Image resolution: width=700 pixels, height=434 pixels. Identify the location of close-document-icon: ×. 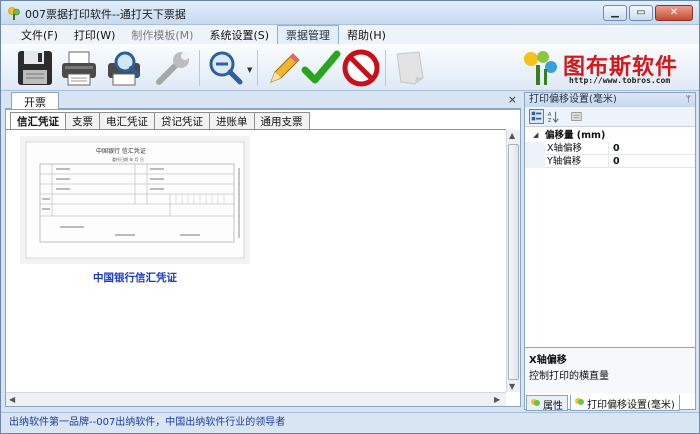
(512, 99).